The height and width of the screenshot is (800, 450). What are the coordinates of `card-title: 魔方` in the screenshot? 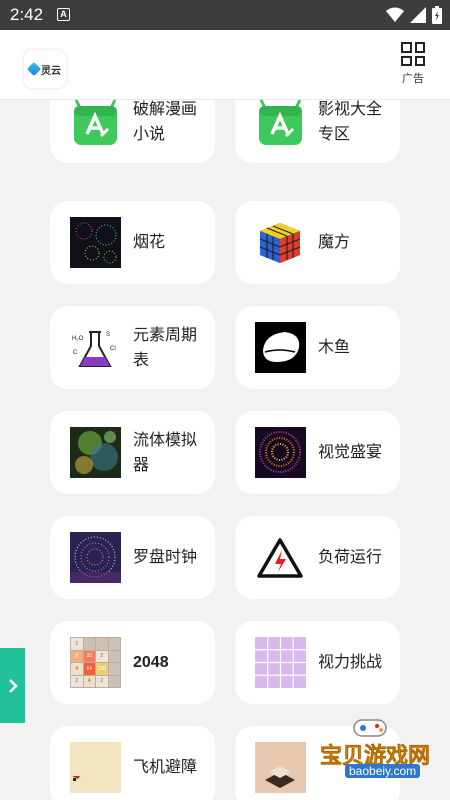 It's located at (334, 242).